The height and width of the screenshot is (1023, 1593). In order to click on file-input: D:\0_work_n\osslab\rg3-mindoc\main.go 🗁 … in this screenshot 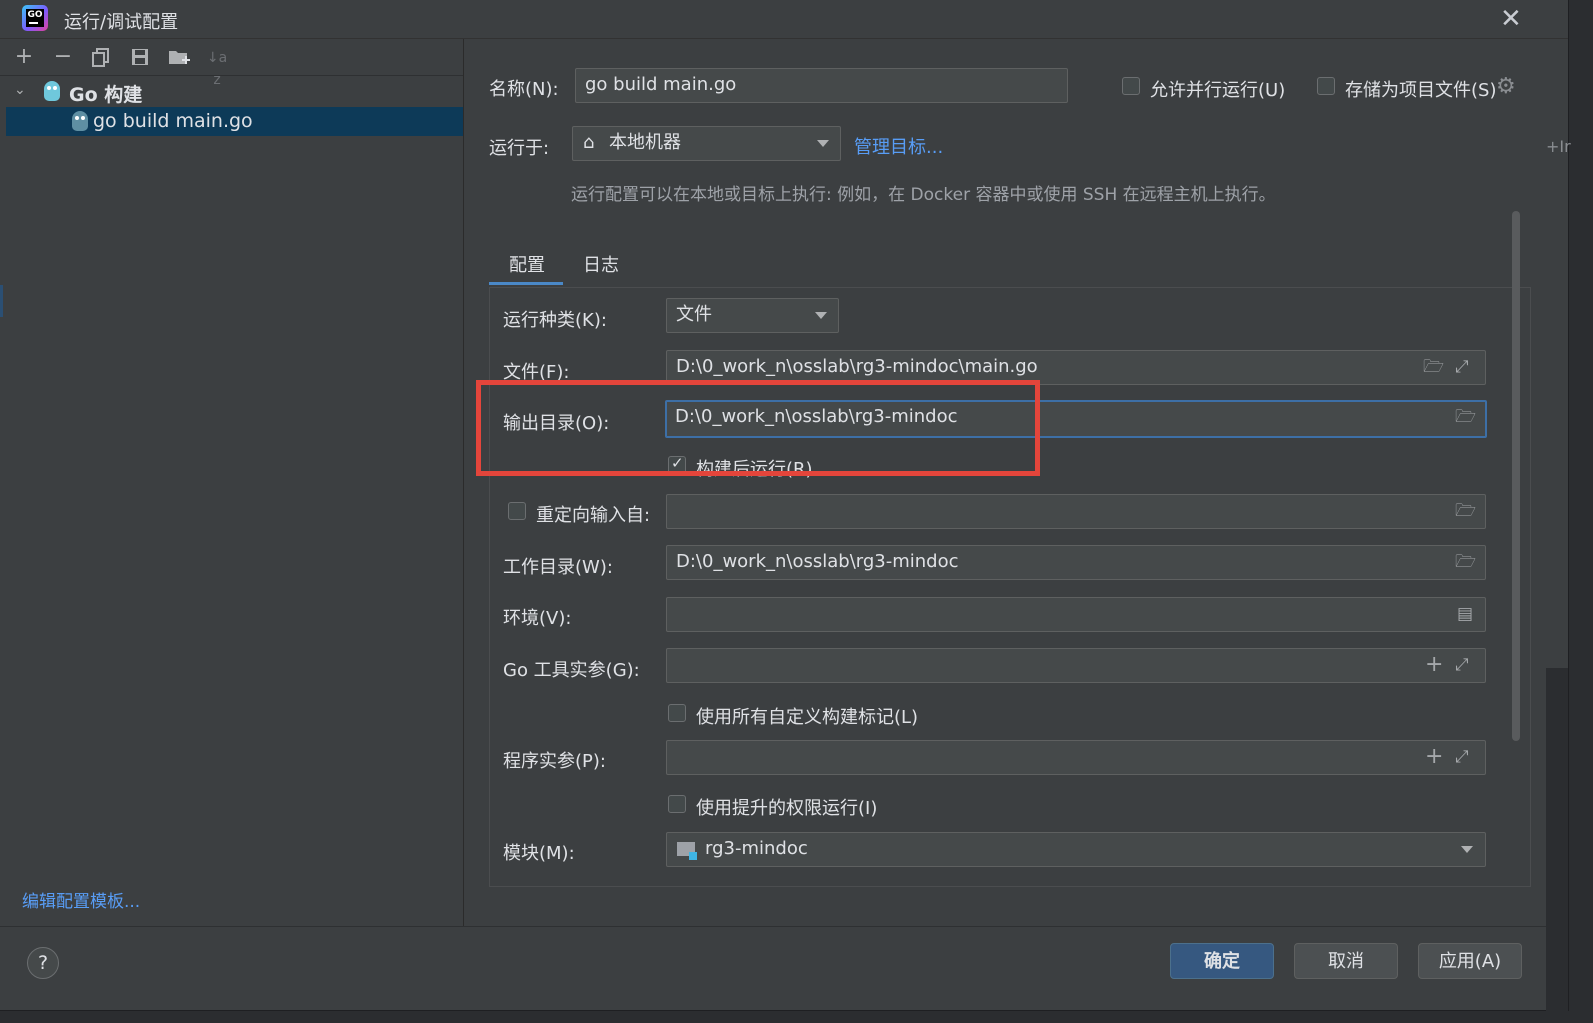, I will do `click(1076, 367)`.